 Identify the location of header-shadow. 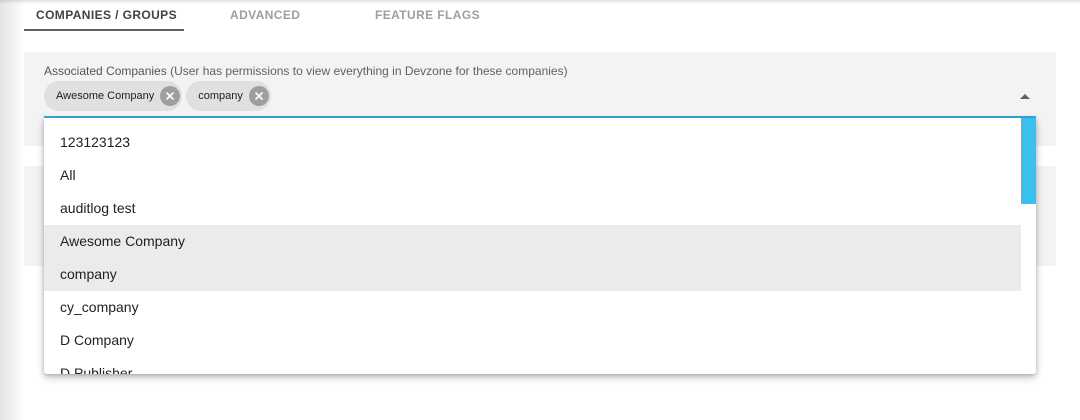
(540, 2).